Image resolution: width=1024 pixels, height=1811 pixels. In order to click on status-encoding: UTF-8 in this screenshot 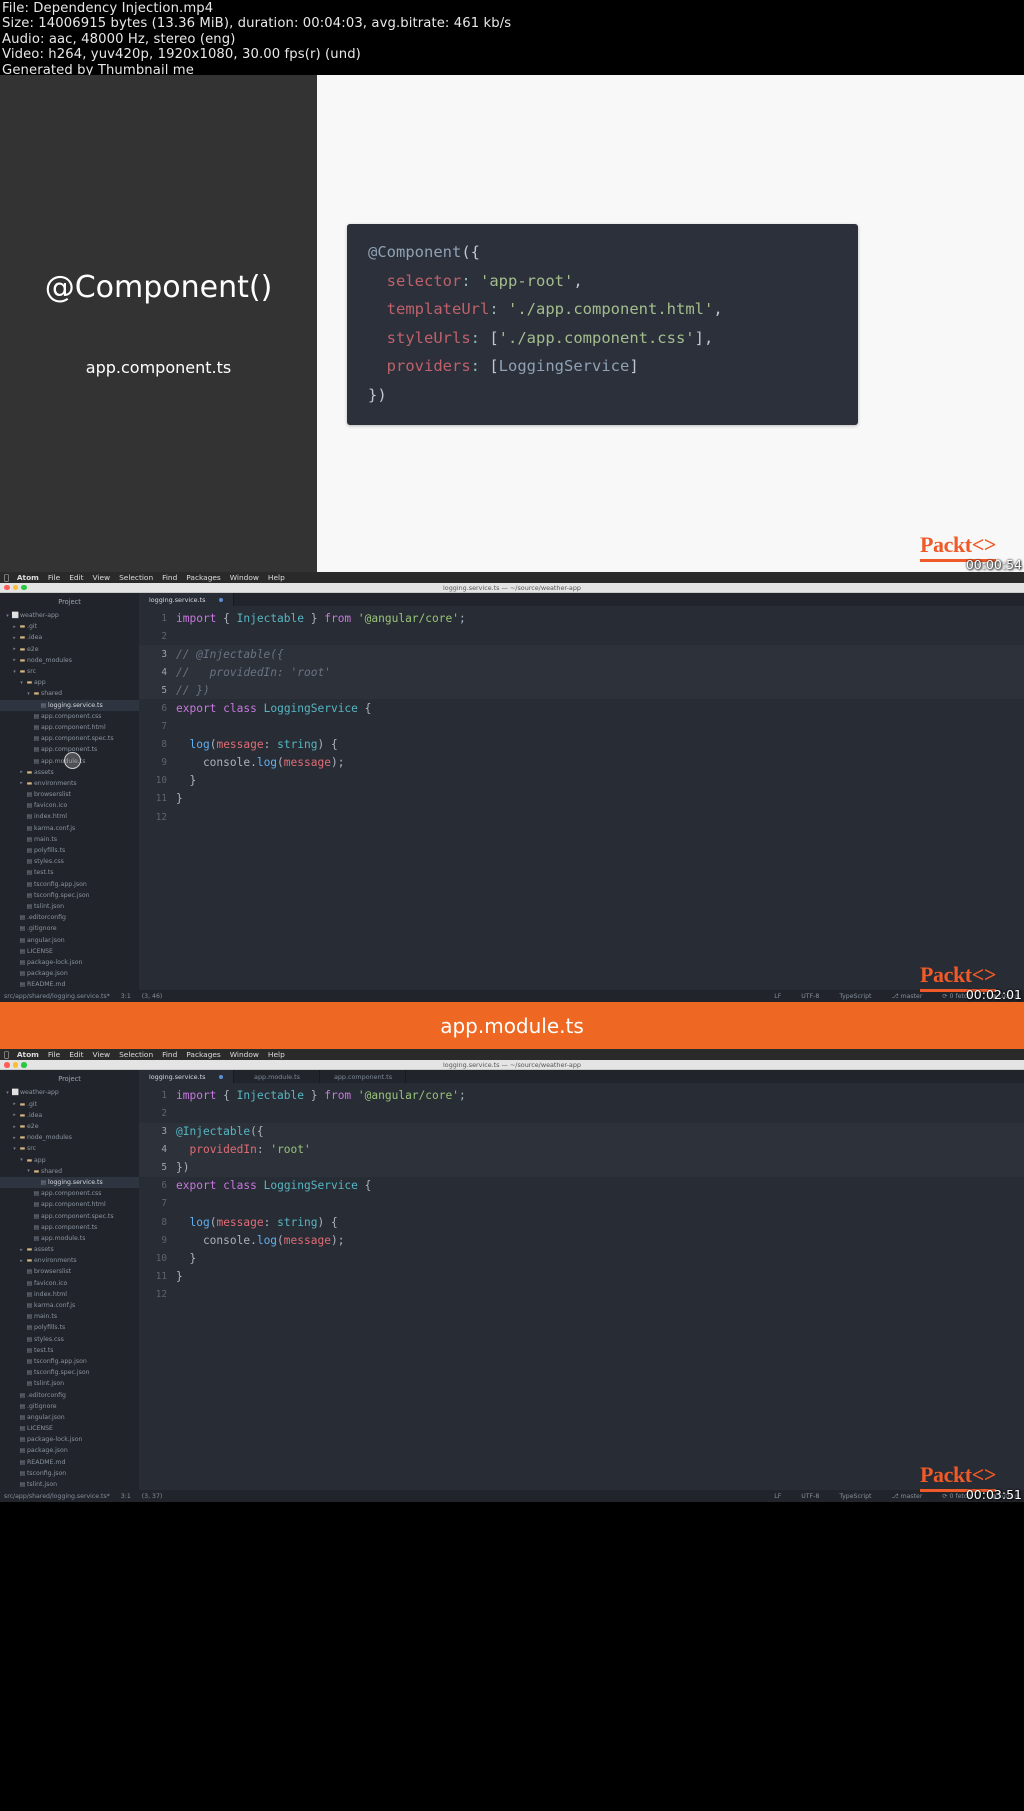, I will do `click(810, 996)`.